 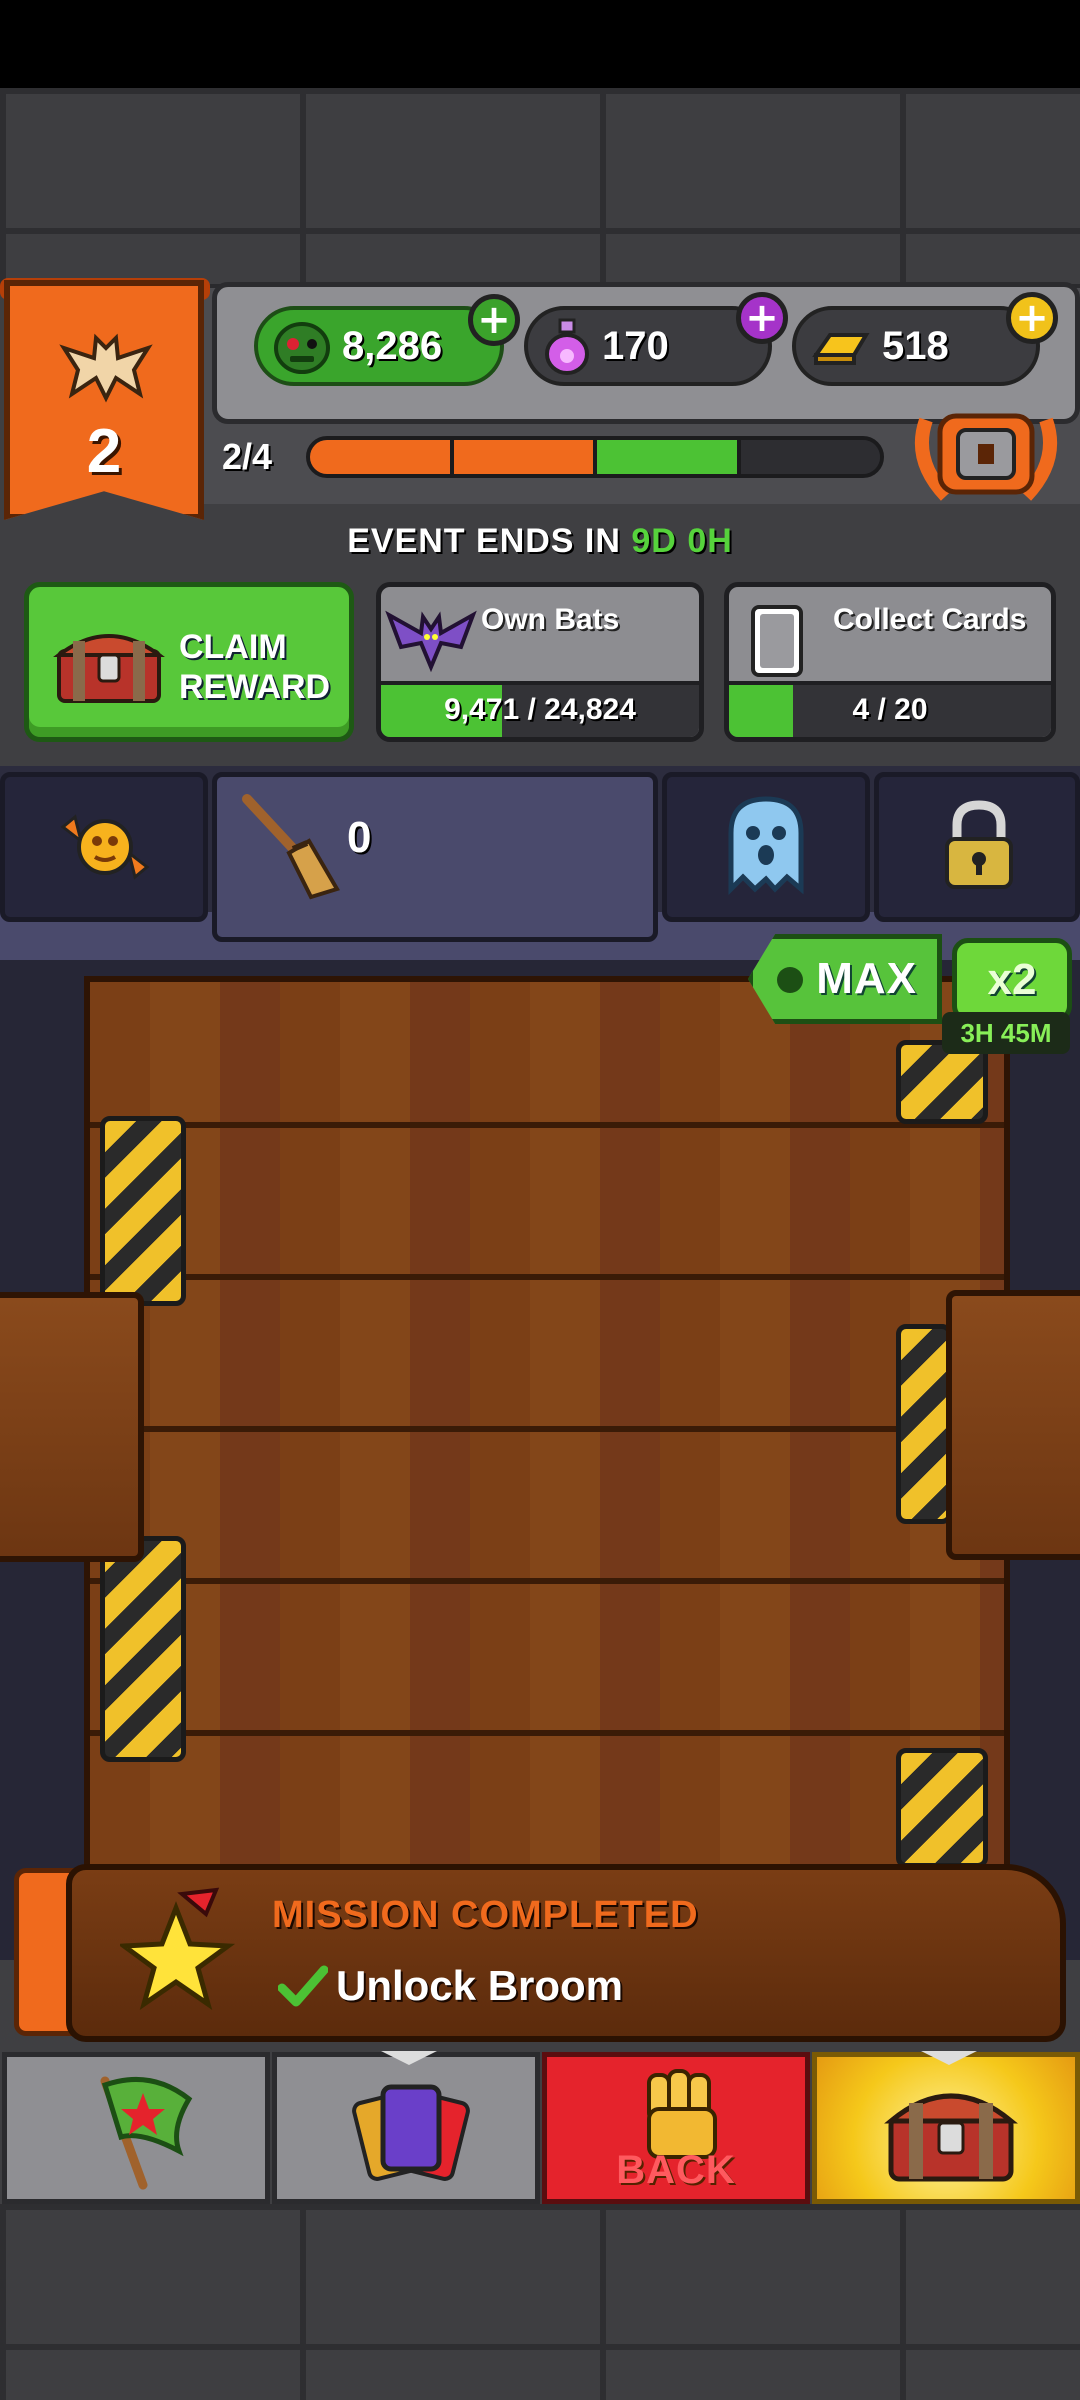 I want to click on candy-icon, so click(x=105, y=847).